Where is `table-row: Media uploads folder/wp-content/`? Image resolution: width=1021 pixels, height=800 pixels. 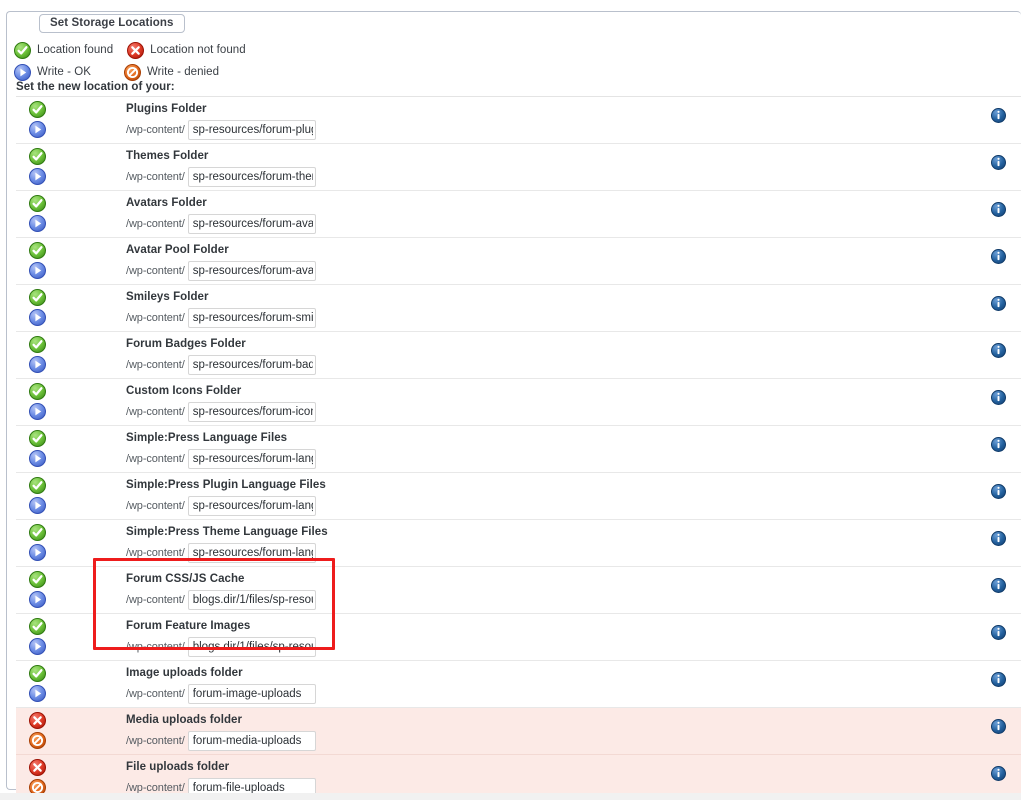
table-row: Media uploads folder/wp-content/ is located at coordinates (518, 731).